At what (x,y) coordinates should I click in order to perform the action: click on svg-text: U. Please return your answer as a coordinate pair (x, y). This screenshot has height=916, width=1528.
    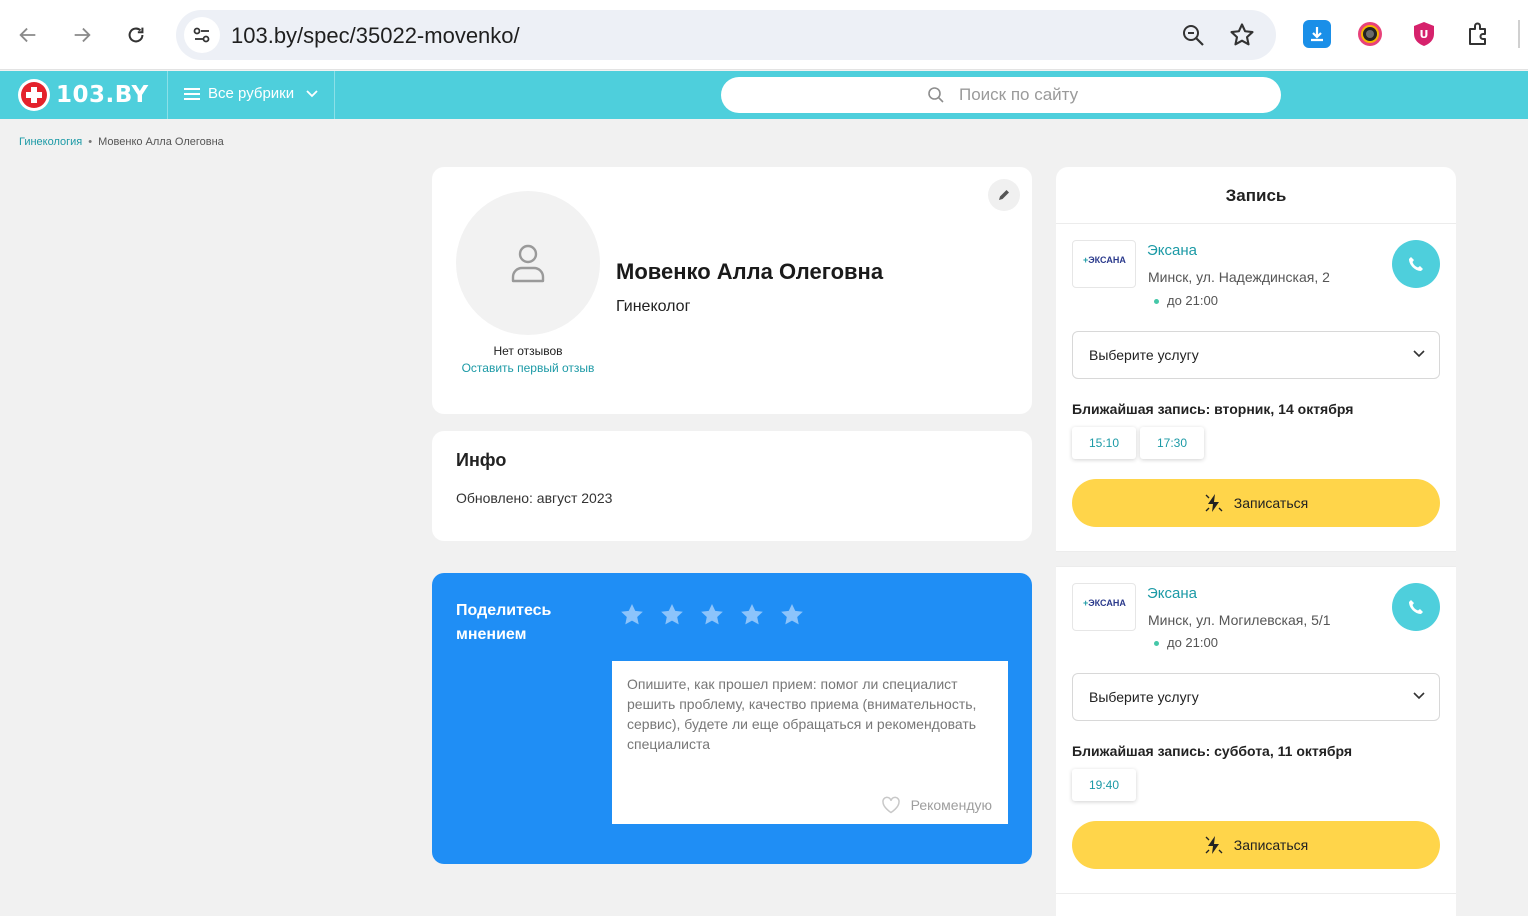
    Looking at the image, I should click on (1424, 34).